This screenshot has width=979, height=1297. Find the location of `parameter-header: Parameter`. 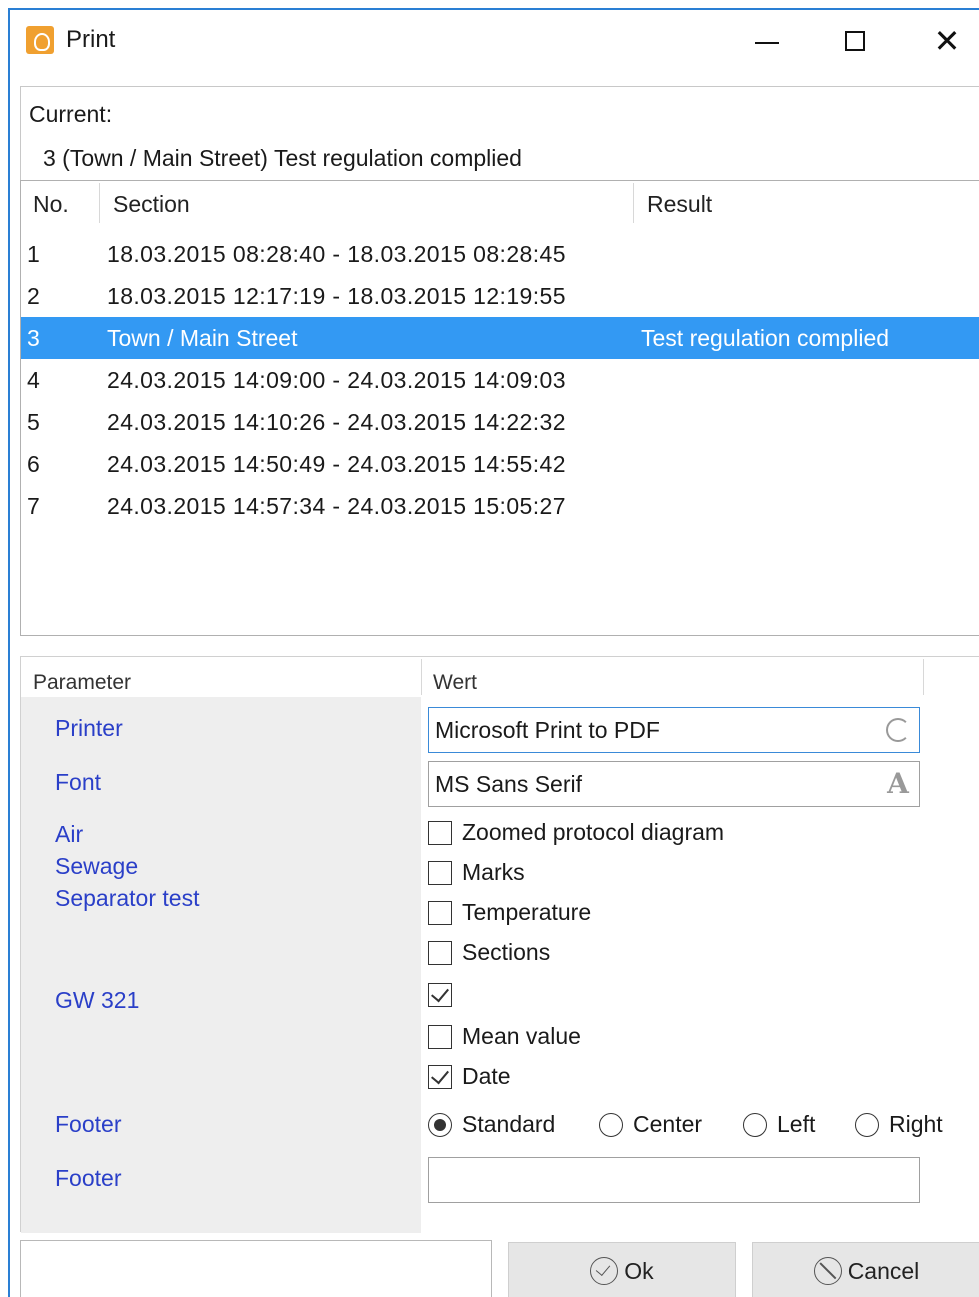

parameter-header: Parameter is located at coordinates (82, 682).